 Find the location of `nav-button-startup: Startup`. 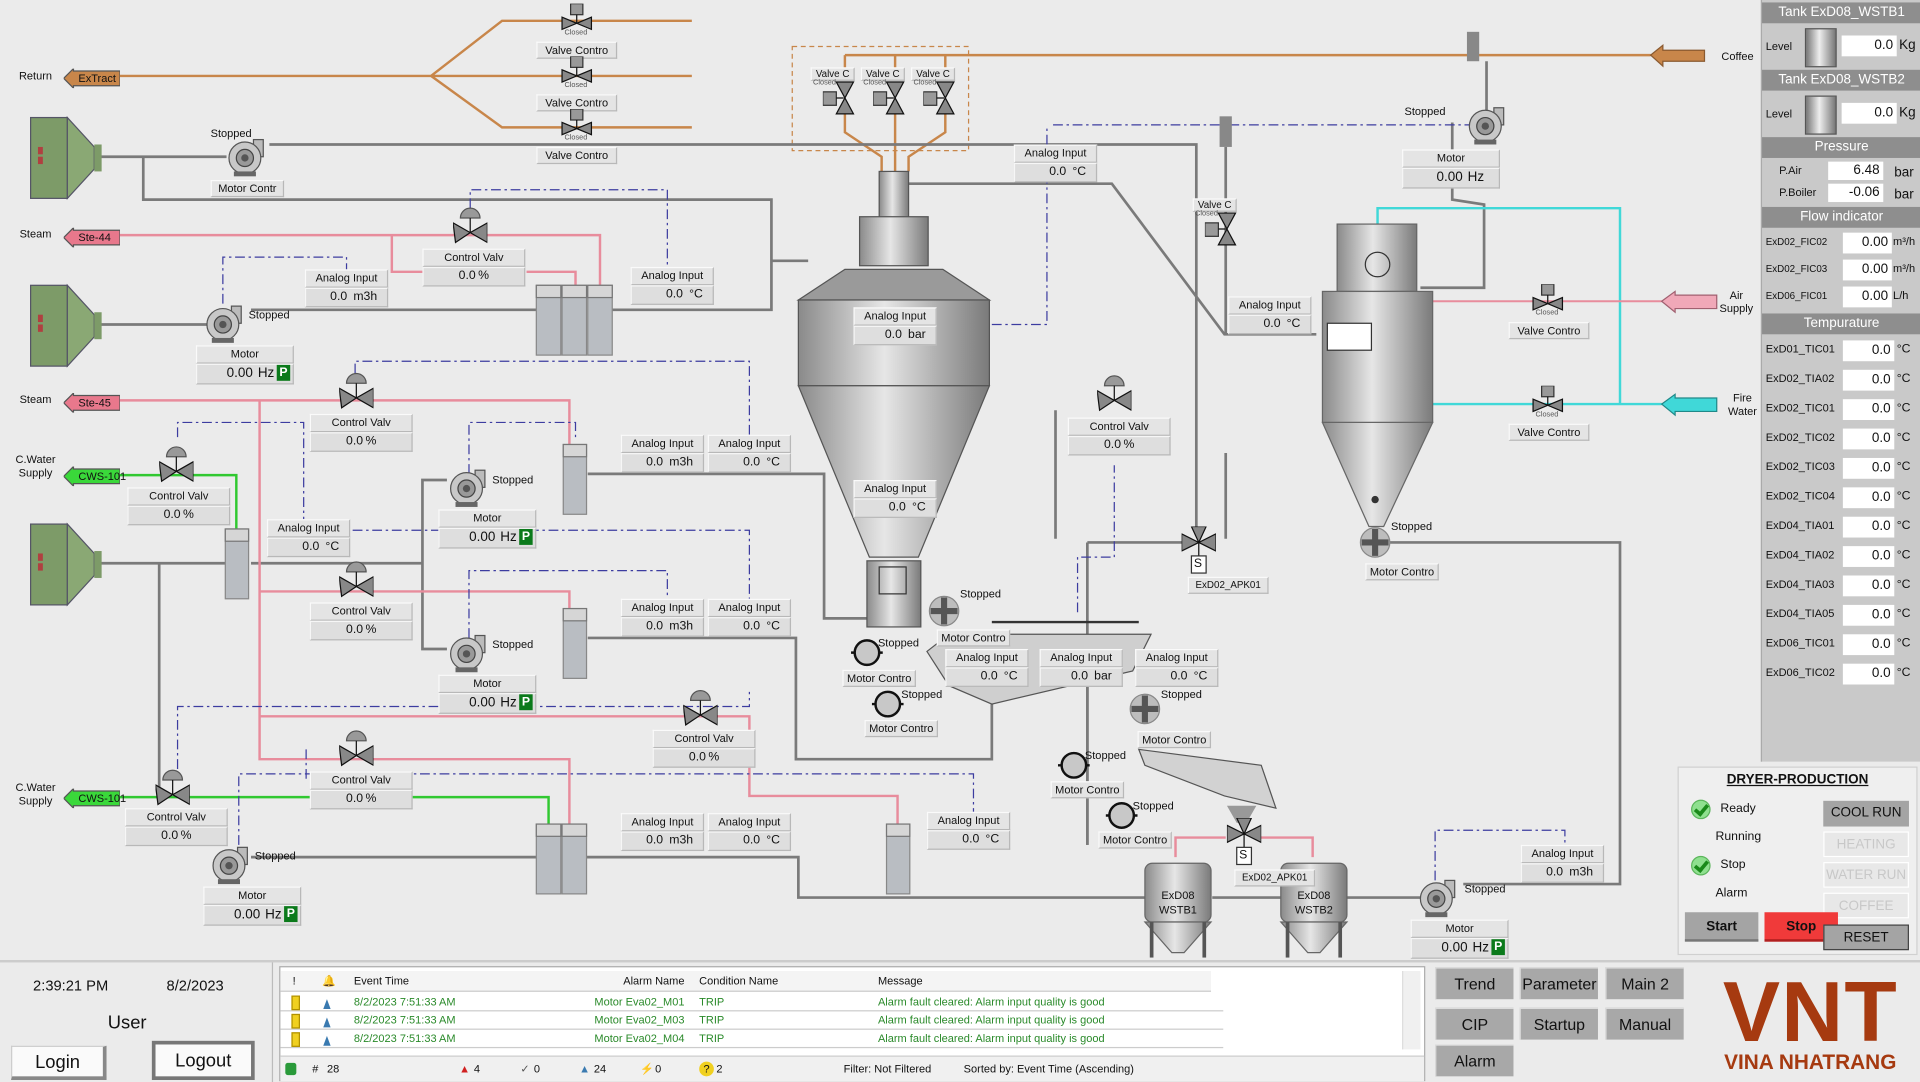

nav-button-startup: Startup is located at coordinates (1558, 1023).